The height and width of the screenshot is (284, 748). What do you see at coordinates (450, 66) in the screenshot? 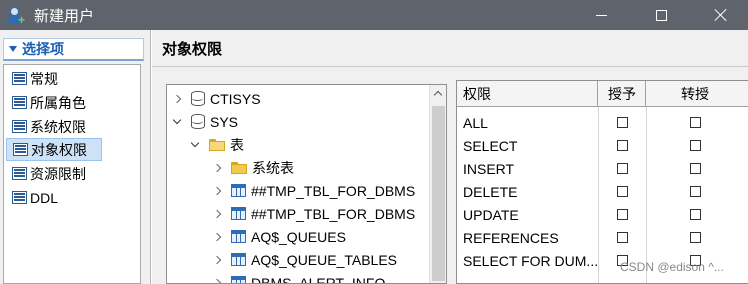
I see `divider` at bounding box center [450, 66].